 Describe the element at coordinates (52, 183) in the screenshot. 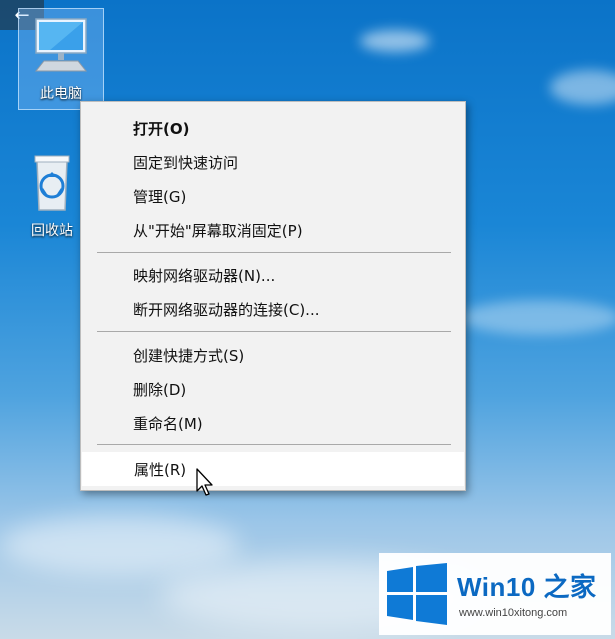

I see `recycle-bin-icon` at that location.